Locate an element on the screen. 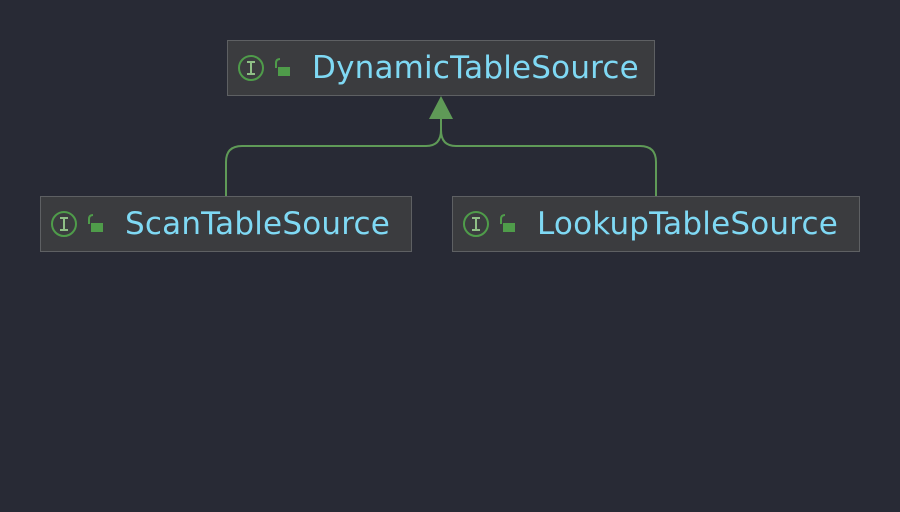 This screenshot has width=900, height=512. node-dynamic-table-source: DynamicTableSource is located at coordinates (441, 68).